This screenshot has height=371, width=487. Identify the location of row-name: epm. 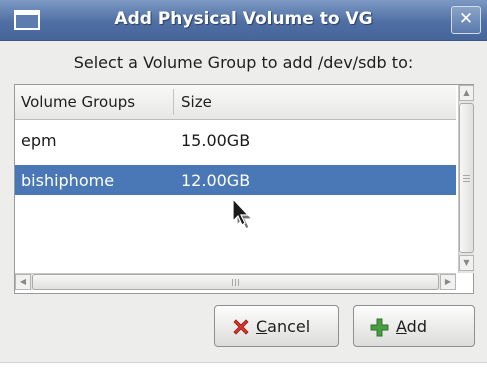
(39, 140).